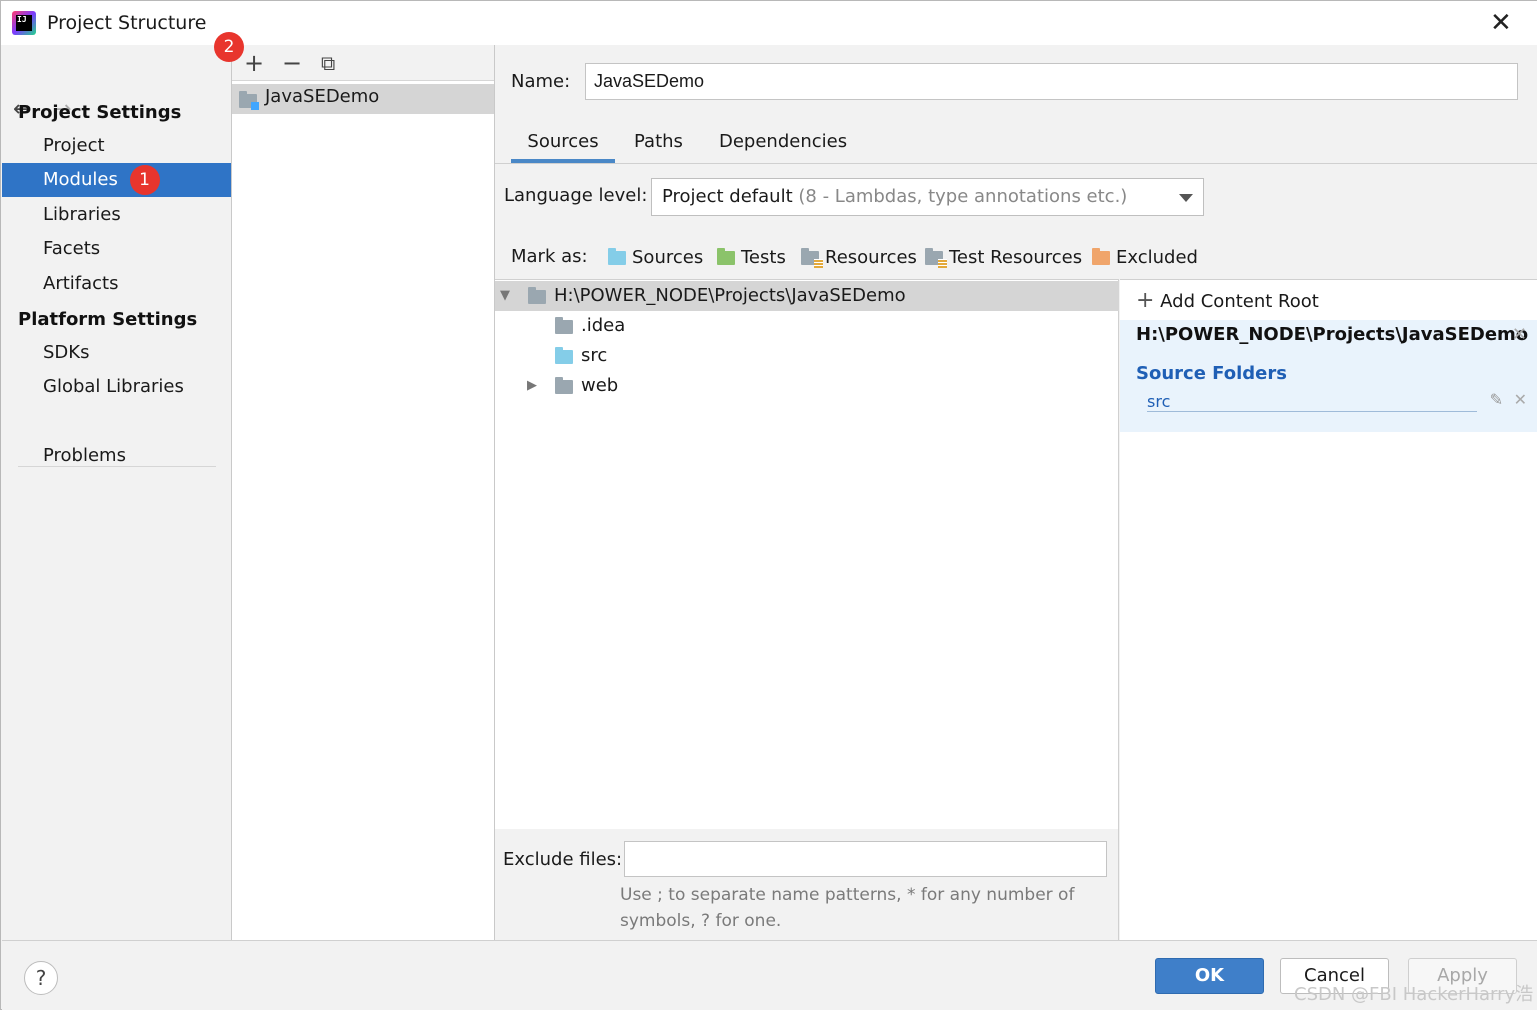 The width and height of the screenshot is (1537, 1010). Describe the element at coordinates (254, 63) in the screenshot. I see `add-icon: +` at that location.